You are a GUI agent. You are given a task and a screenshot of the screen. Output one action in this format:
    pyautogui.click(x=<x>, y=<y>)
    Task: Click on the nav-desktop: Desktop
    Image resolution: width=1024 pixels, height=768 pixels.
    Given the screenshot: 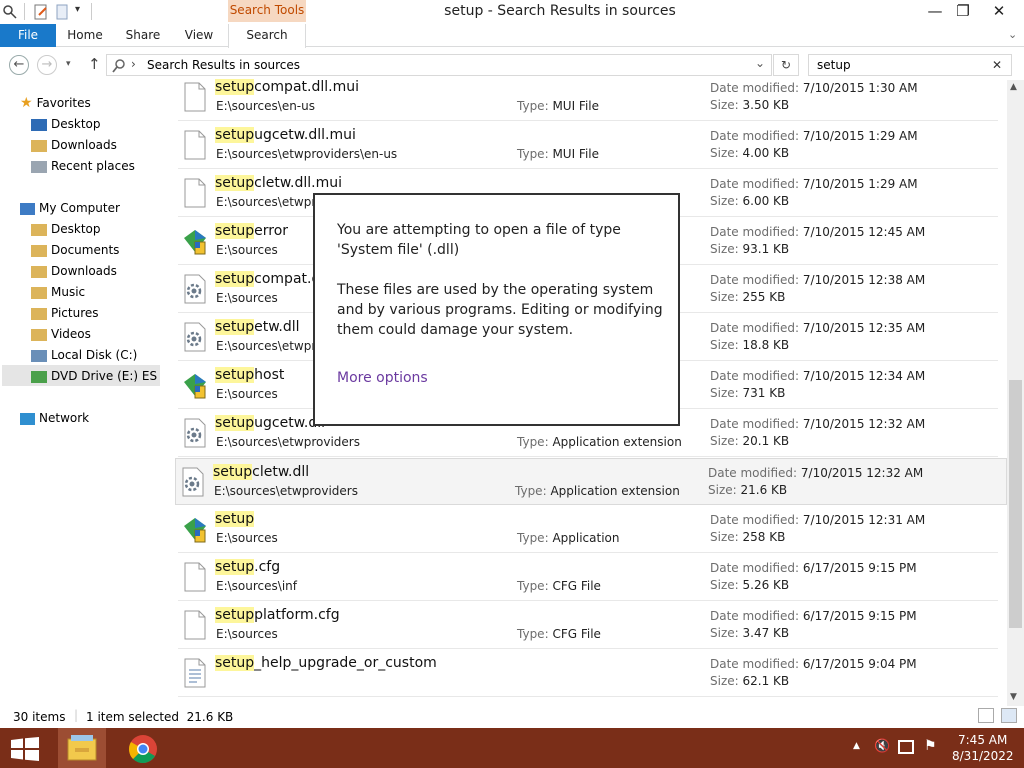 What is the action you would take?
    pyautogui.click(x=66, y=229)
    